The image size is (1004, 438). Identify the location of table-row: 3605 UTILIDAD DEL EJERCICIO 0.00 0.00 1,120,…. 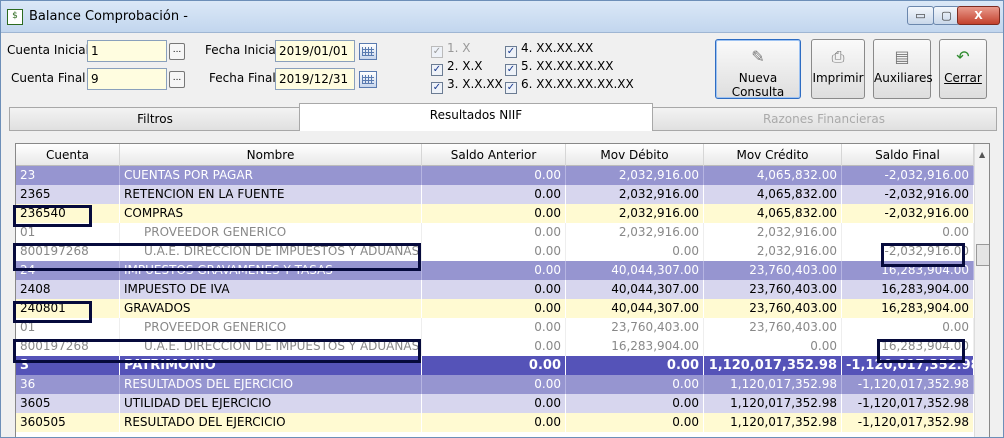
(495, 403).